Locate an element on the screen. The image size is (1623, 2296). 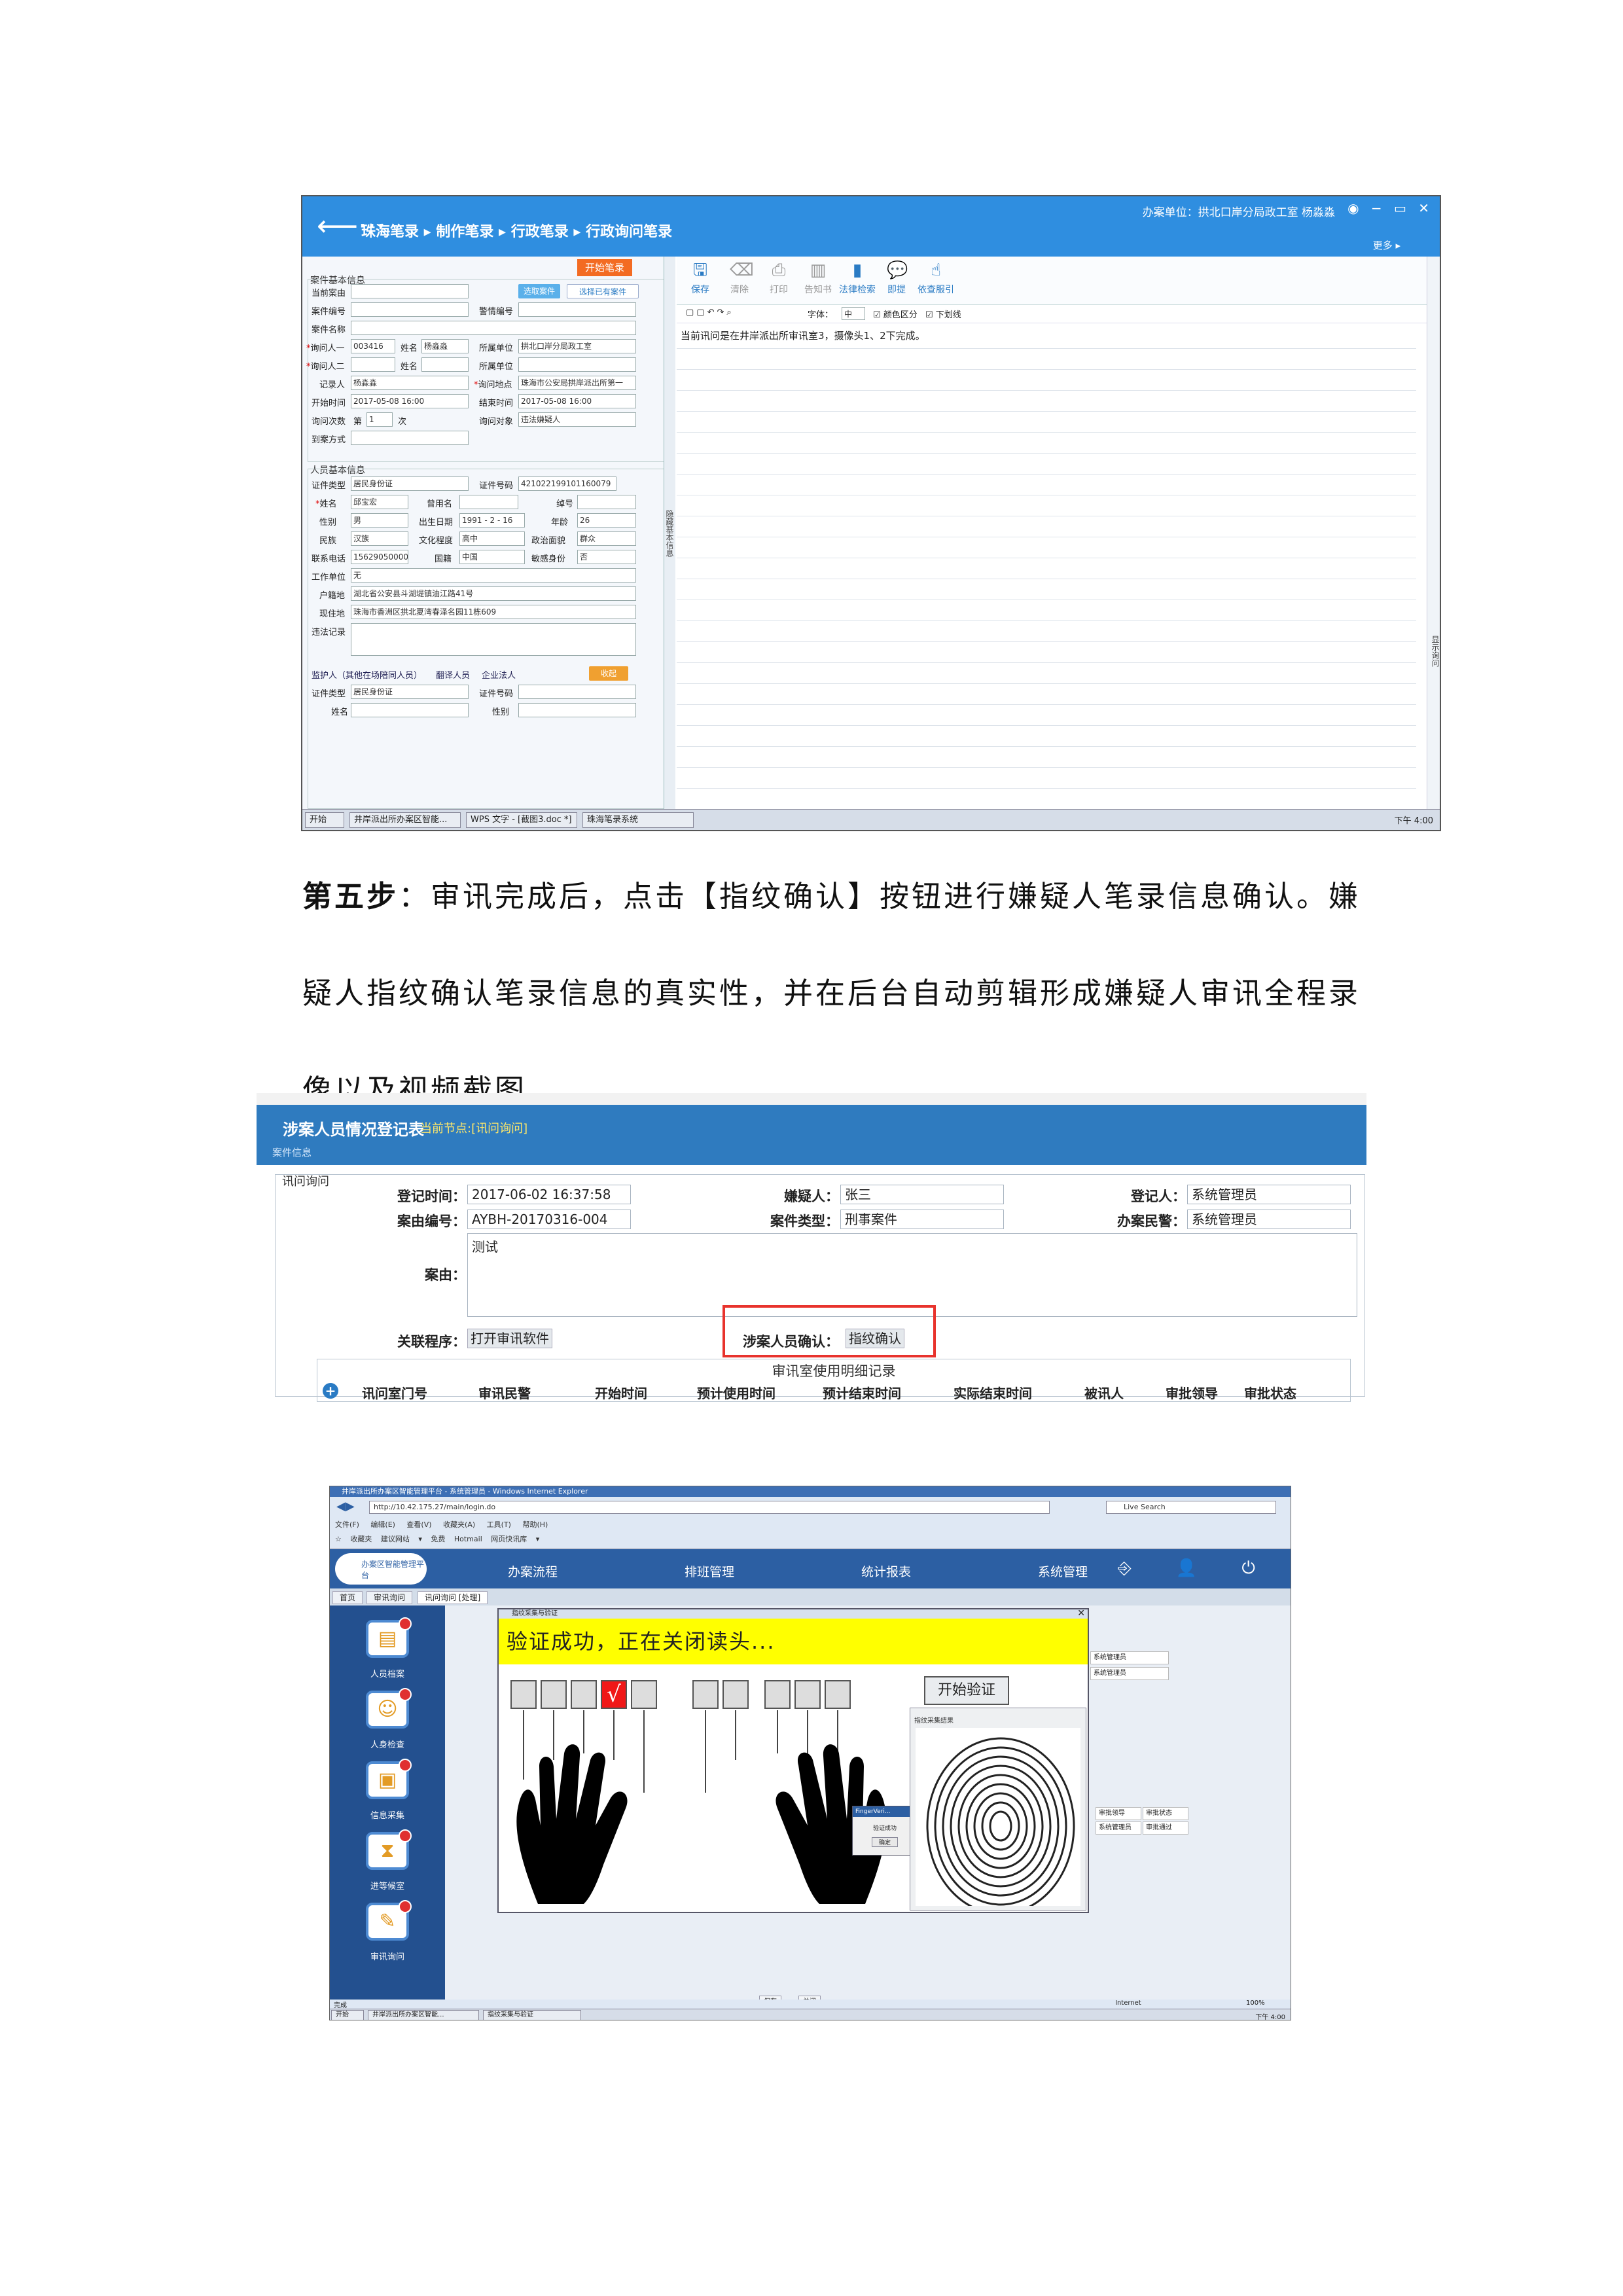
alias-field is located at coordinates (489, 502).